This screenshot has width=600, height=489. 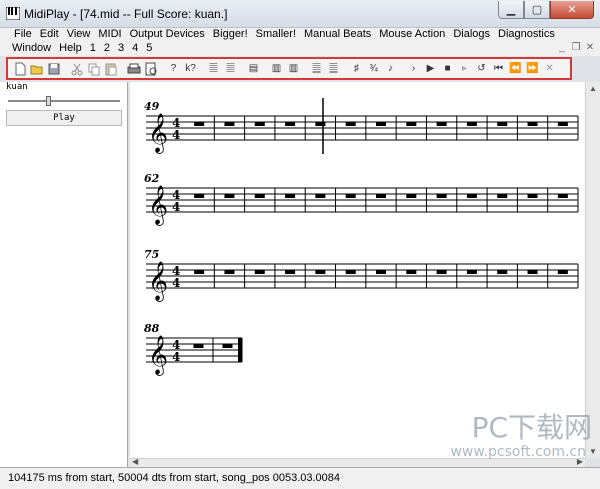 What do you see at coordinates (76, 68) in the screenshot?
I see `cut-icon` at bounding box center [76, 68].